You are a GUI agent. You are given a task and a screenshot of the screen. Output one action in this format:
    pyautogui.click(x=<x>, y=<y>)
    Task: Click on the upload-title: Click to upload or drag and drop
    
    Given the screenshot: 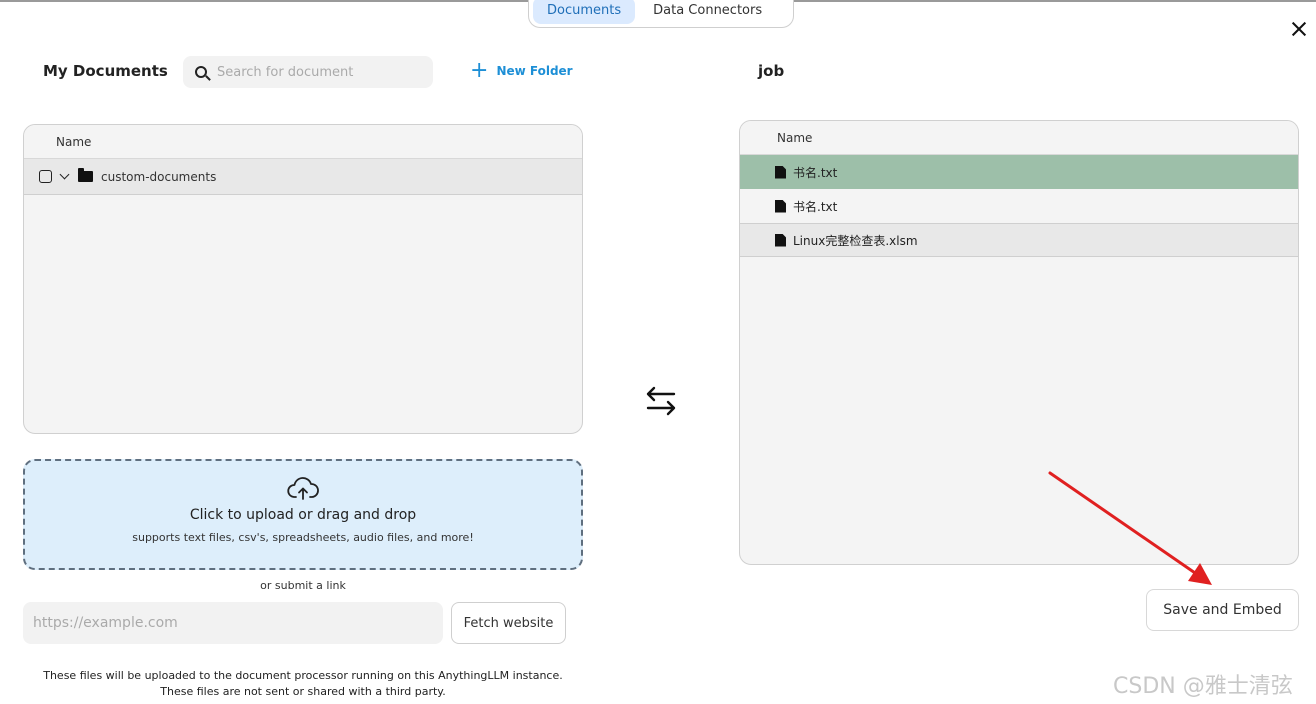 What is the action you would take?
    pyautogui.click(x=303, y=515)
    